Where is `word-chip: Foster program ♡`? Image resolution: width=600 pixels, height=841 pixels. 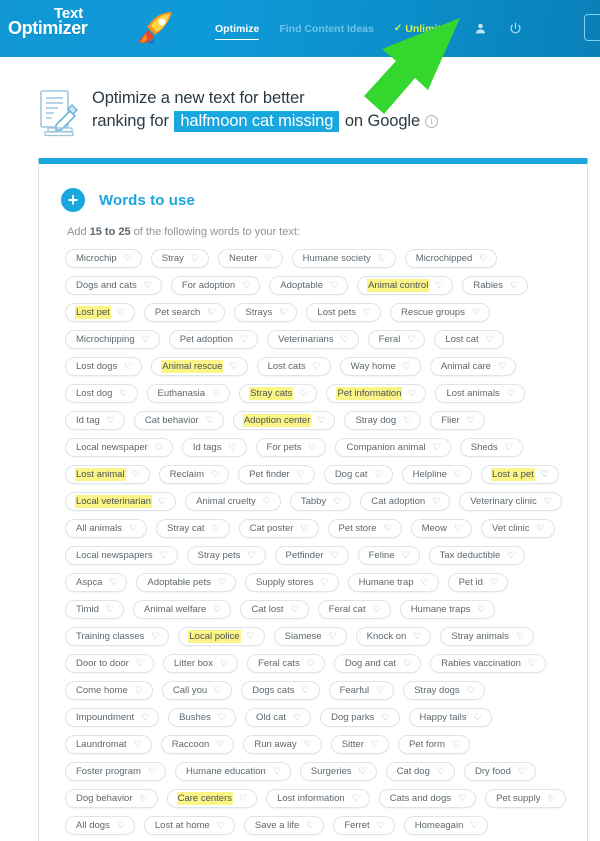 word-chip: Foster program ♡ is located at coordinates (116, 771).